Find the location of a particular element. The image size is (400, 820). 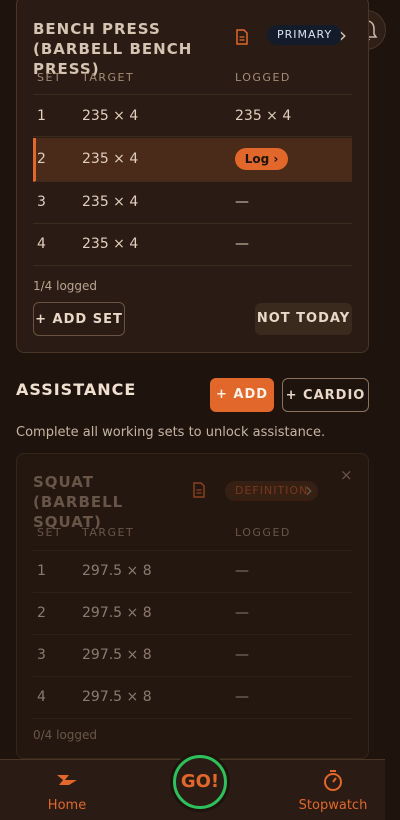

close-icon: × is located at coordinates (346, 475).